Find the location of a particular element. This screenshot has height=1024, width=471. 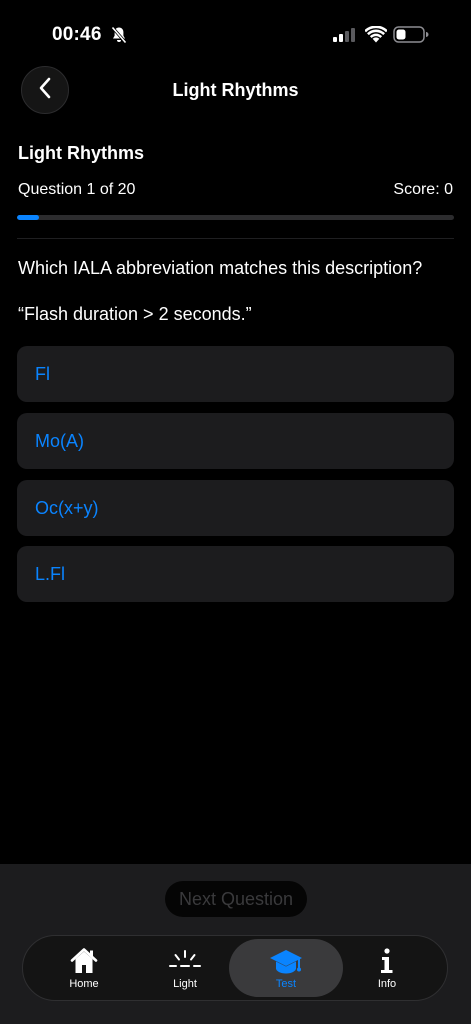

tab-test: Test is located at coordinates (286, 968).